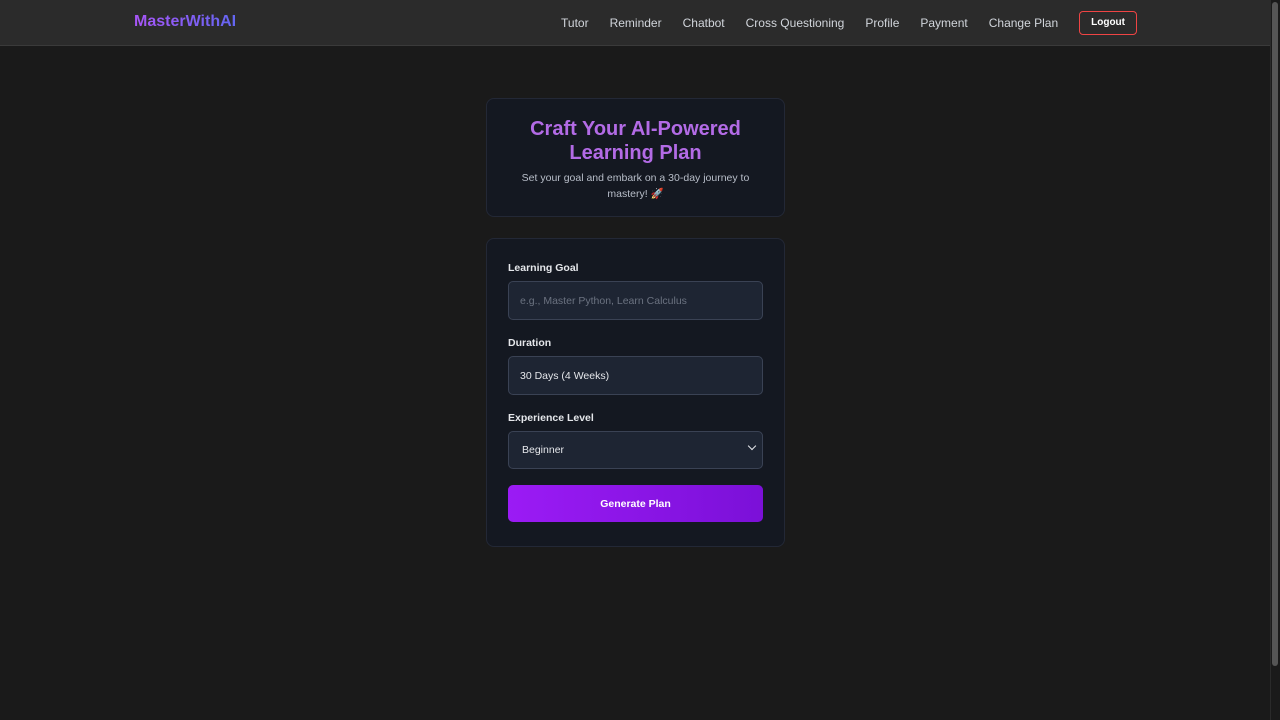 Image resolution: width=1280 pixels, height=720 pixels. Describe the element at coordinates (943, 23) in the screenshot. I see `nav-link-payment: Payment` at that location.